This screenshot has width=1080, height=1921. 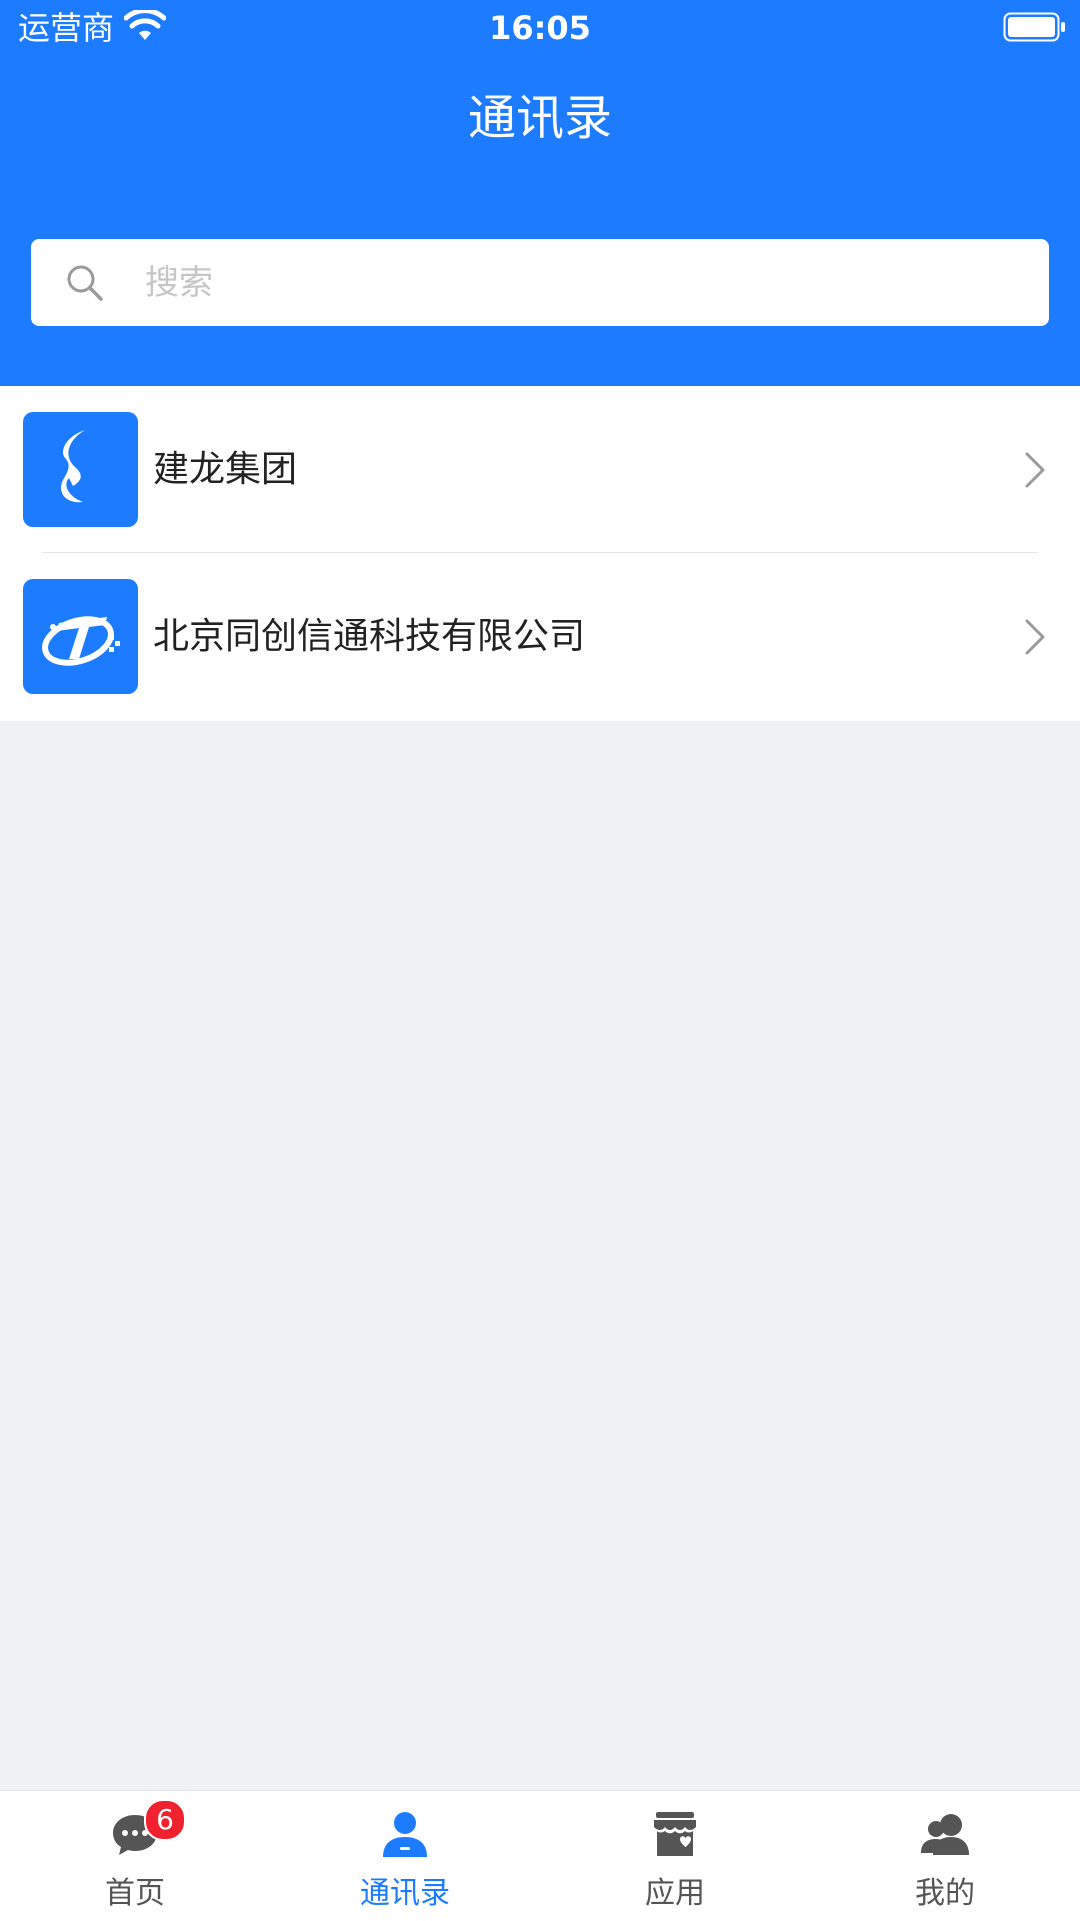 I want to click on tab-label: 应用, so click(x=675, y=1893).